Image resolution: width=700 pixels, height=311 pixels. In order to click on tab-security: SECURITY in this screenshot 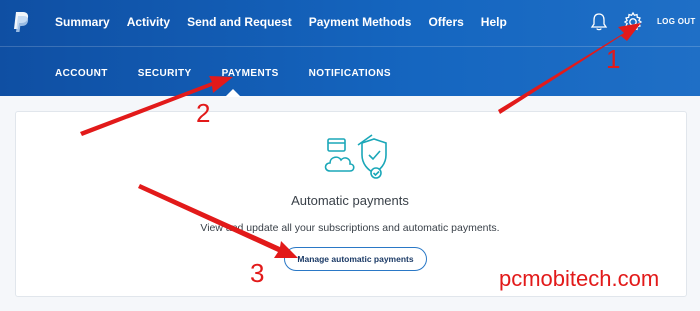, I will do `click(165, 73)`.